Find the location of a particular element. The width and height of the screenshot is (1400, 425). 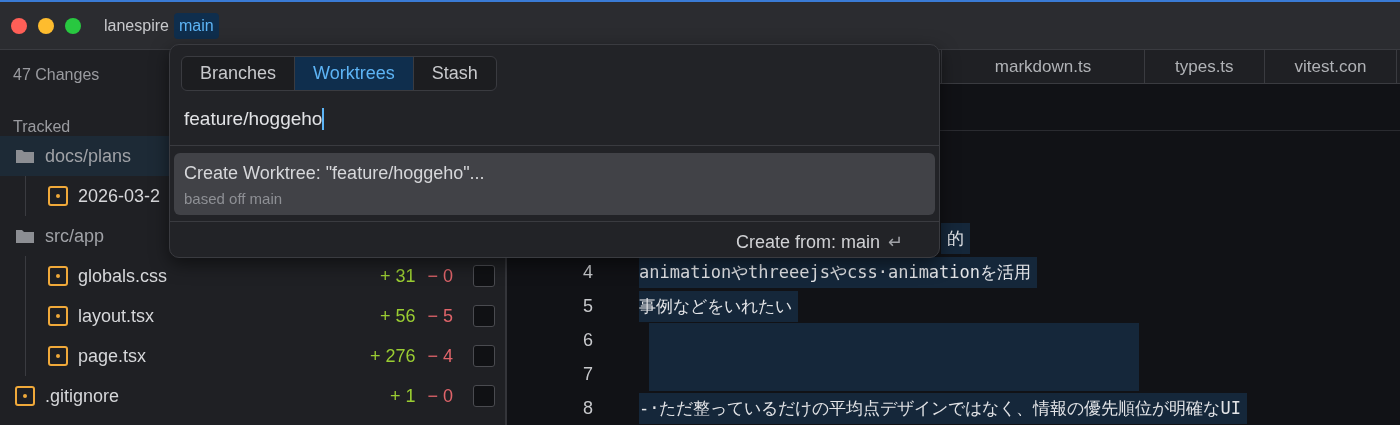

file-name: layout.tsx is located at coordinates (116, 316).